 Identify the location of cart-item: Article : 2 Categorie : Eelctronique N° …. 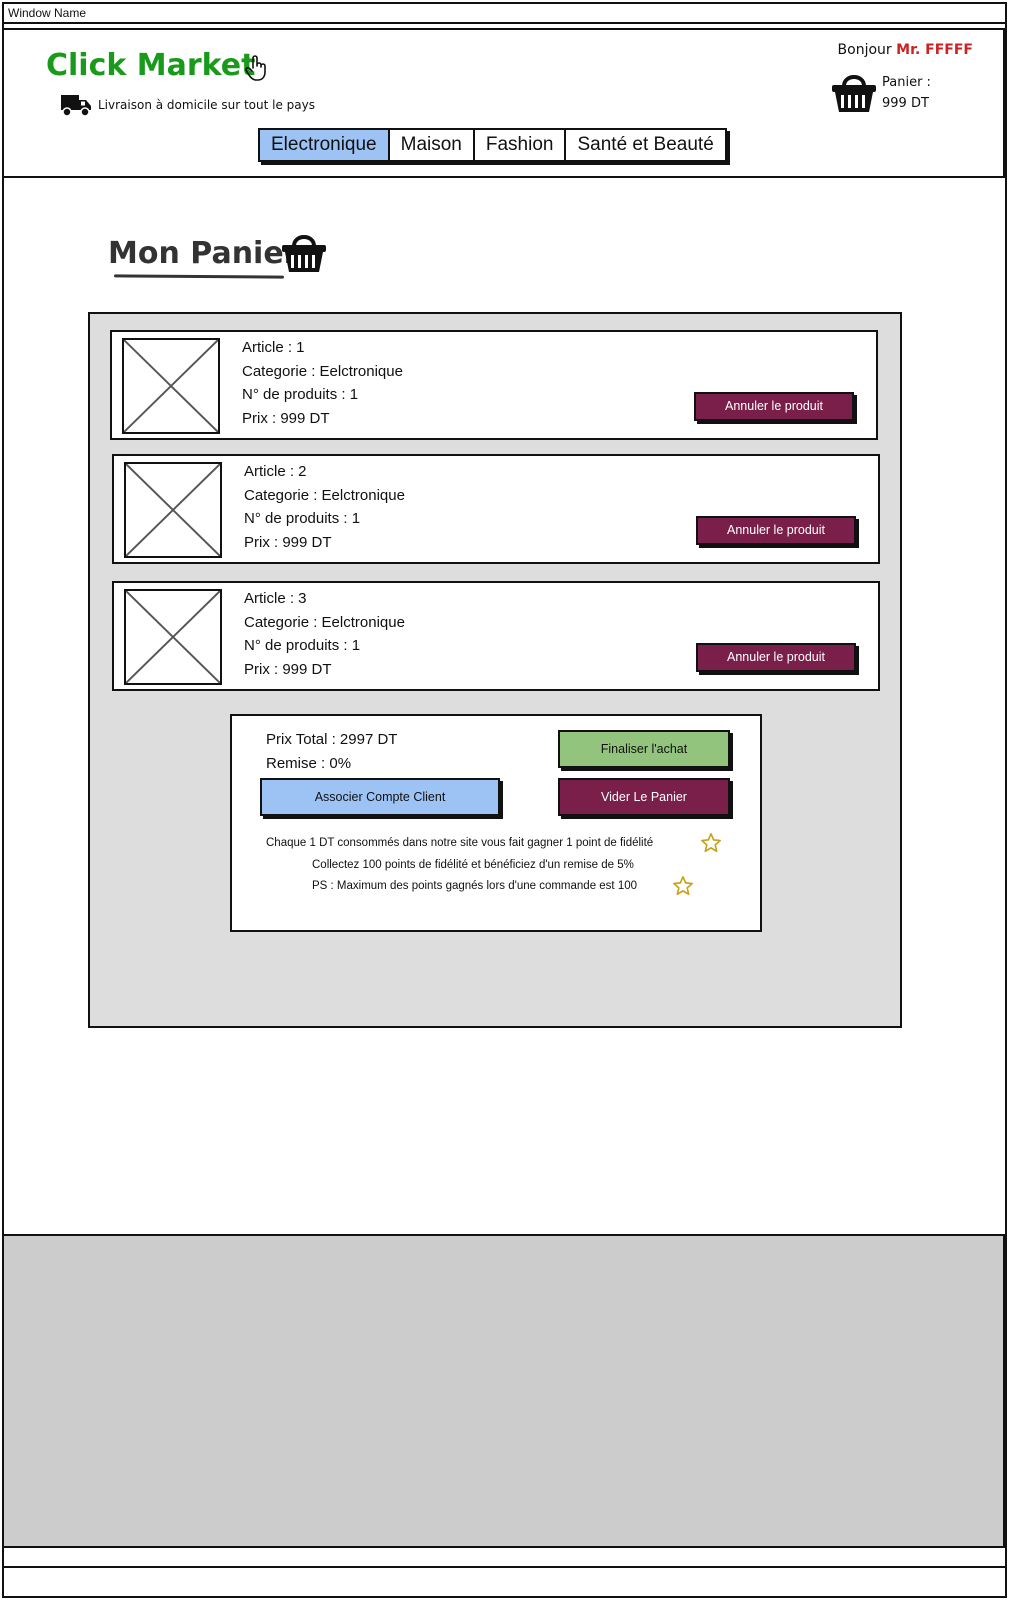
(496, 509).